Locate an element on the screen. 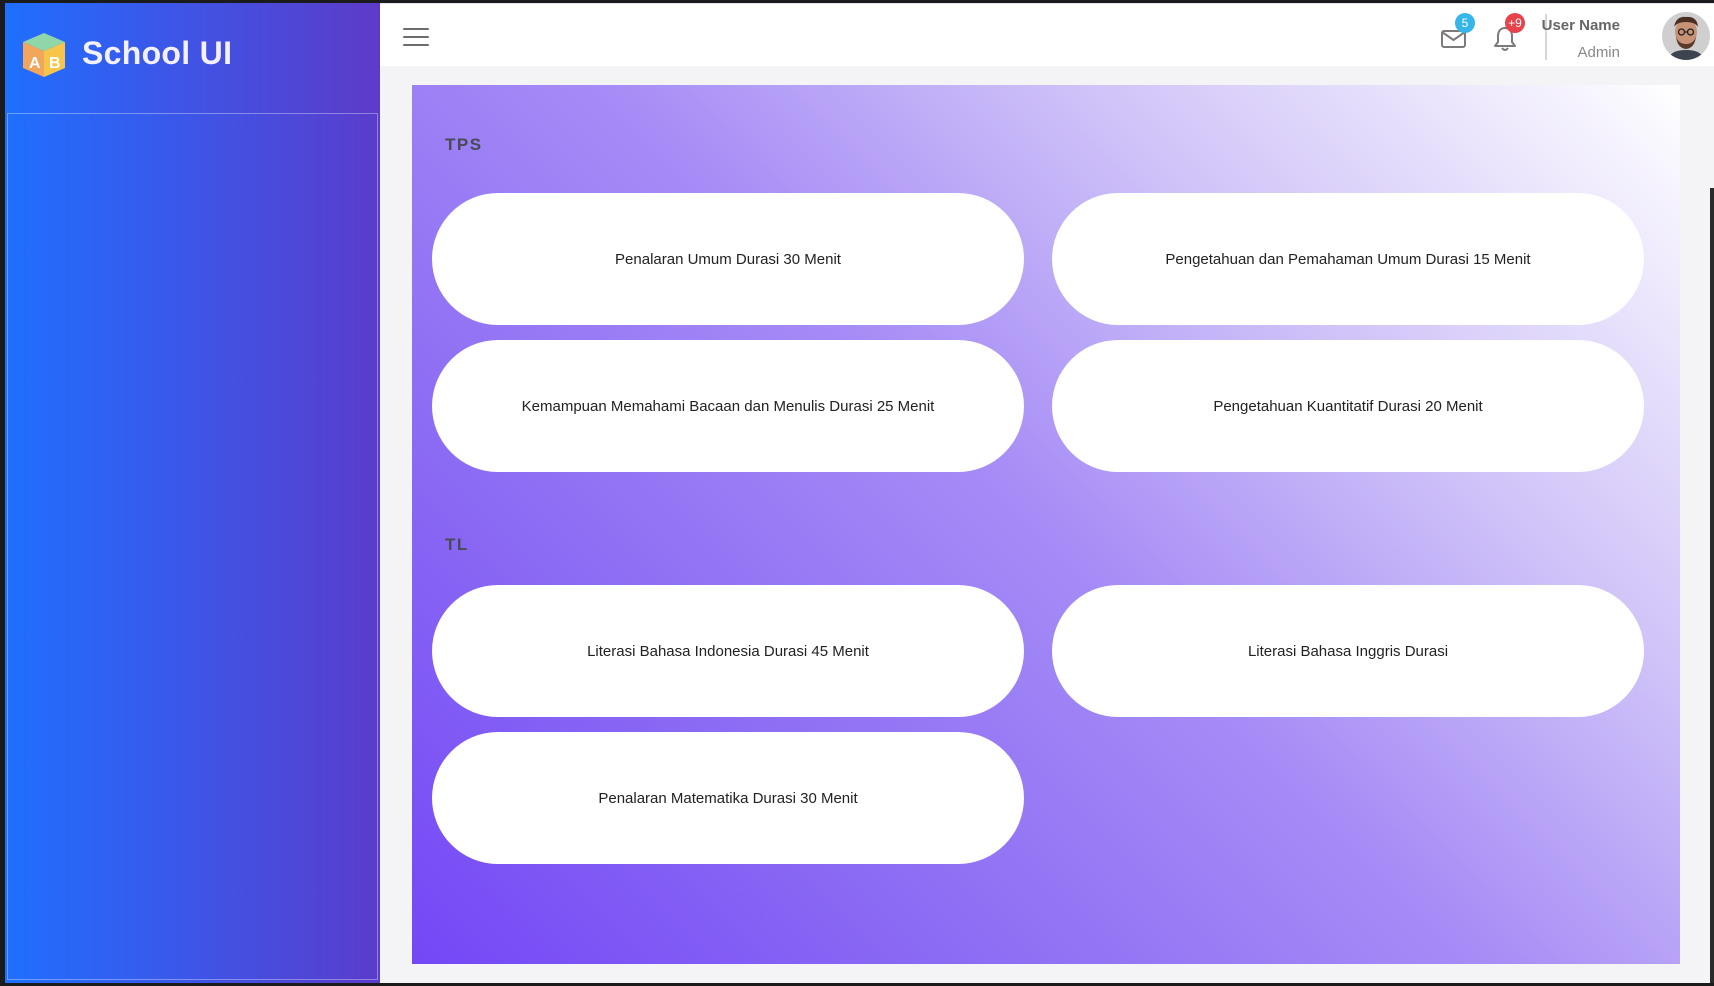 This screenshot has height=986, width=1714. test-card: Literasi Bahasa Inggris Durasi is located at coordinates (1348, 651).